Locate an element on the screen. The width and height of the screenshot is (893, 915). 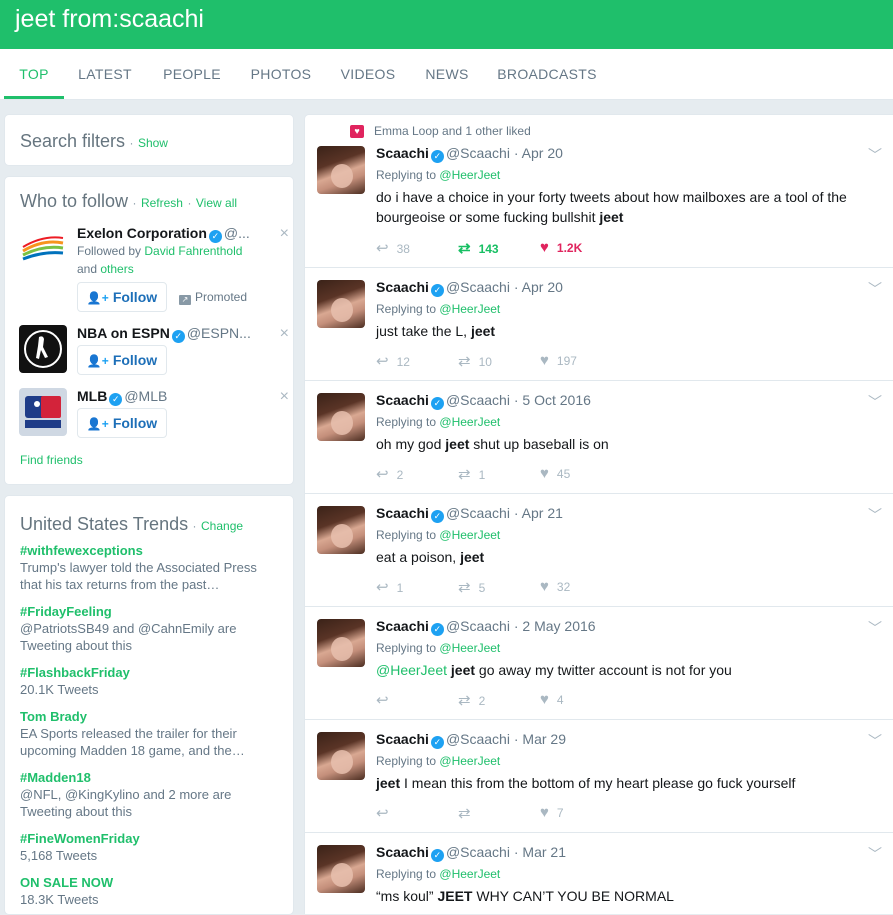
like-button: ♥ 197 is located at coordinates (558, 360).